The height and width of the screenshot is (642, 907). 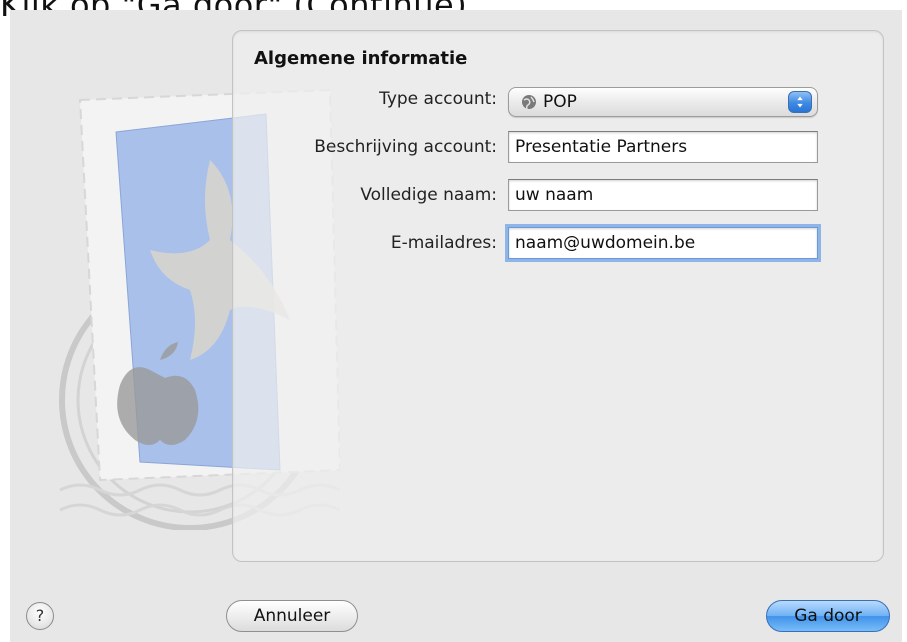 What do you see at coordinates (560, 102) in the screenshot?
I see `account-type-value: POP` at bounding box center [560, 102].